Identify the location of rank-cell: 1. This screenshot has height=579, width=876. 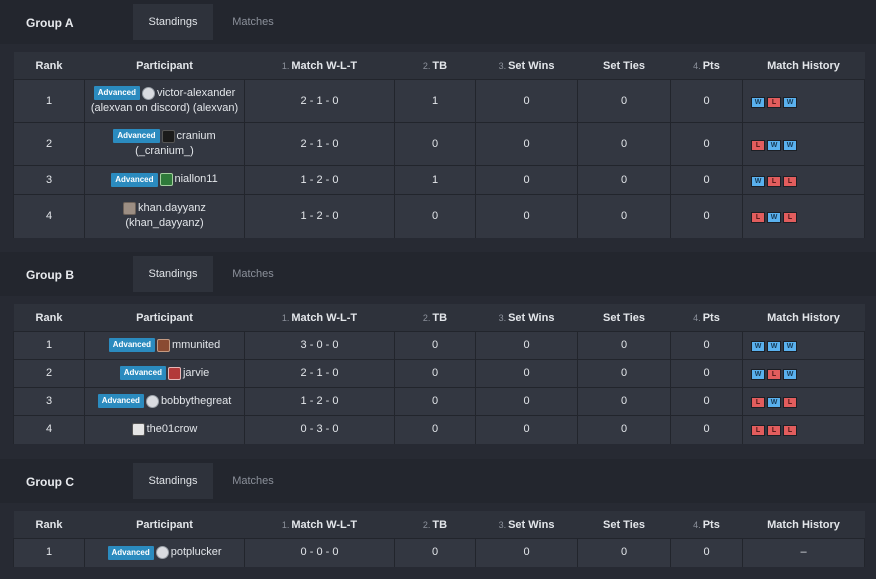
(49, 345).